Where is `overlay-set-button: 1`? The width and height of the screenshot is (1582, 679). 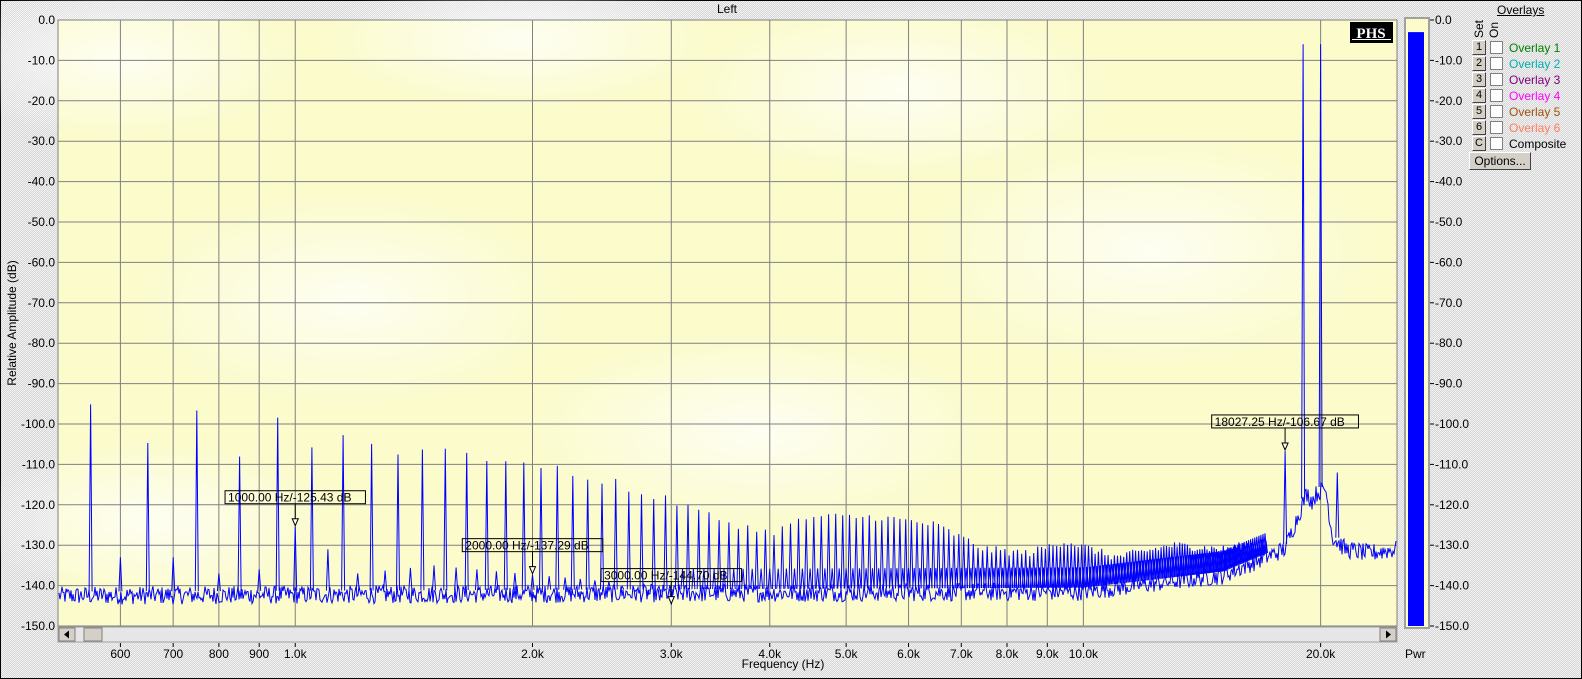 overlay-set-button: 1 is located at coordinates (1479, 47).